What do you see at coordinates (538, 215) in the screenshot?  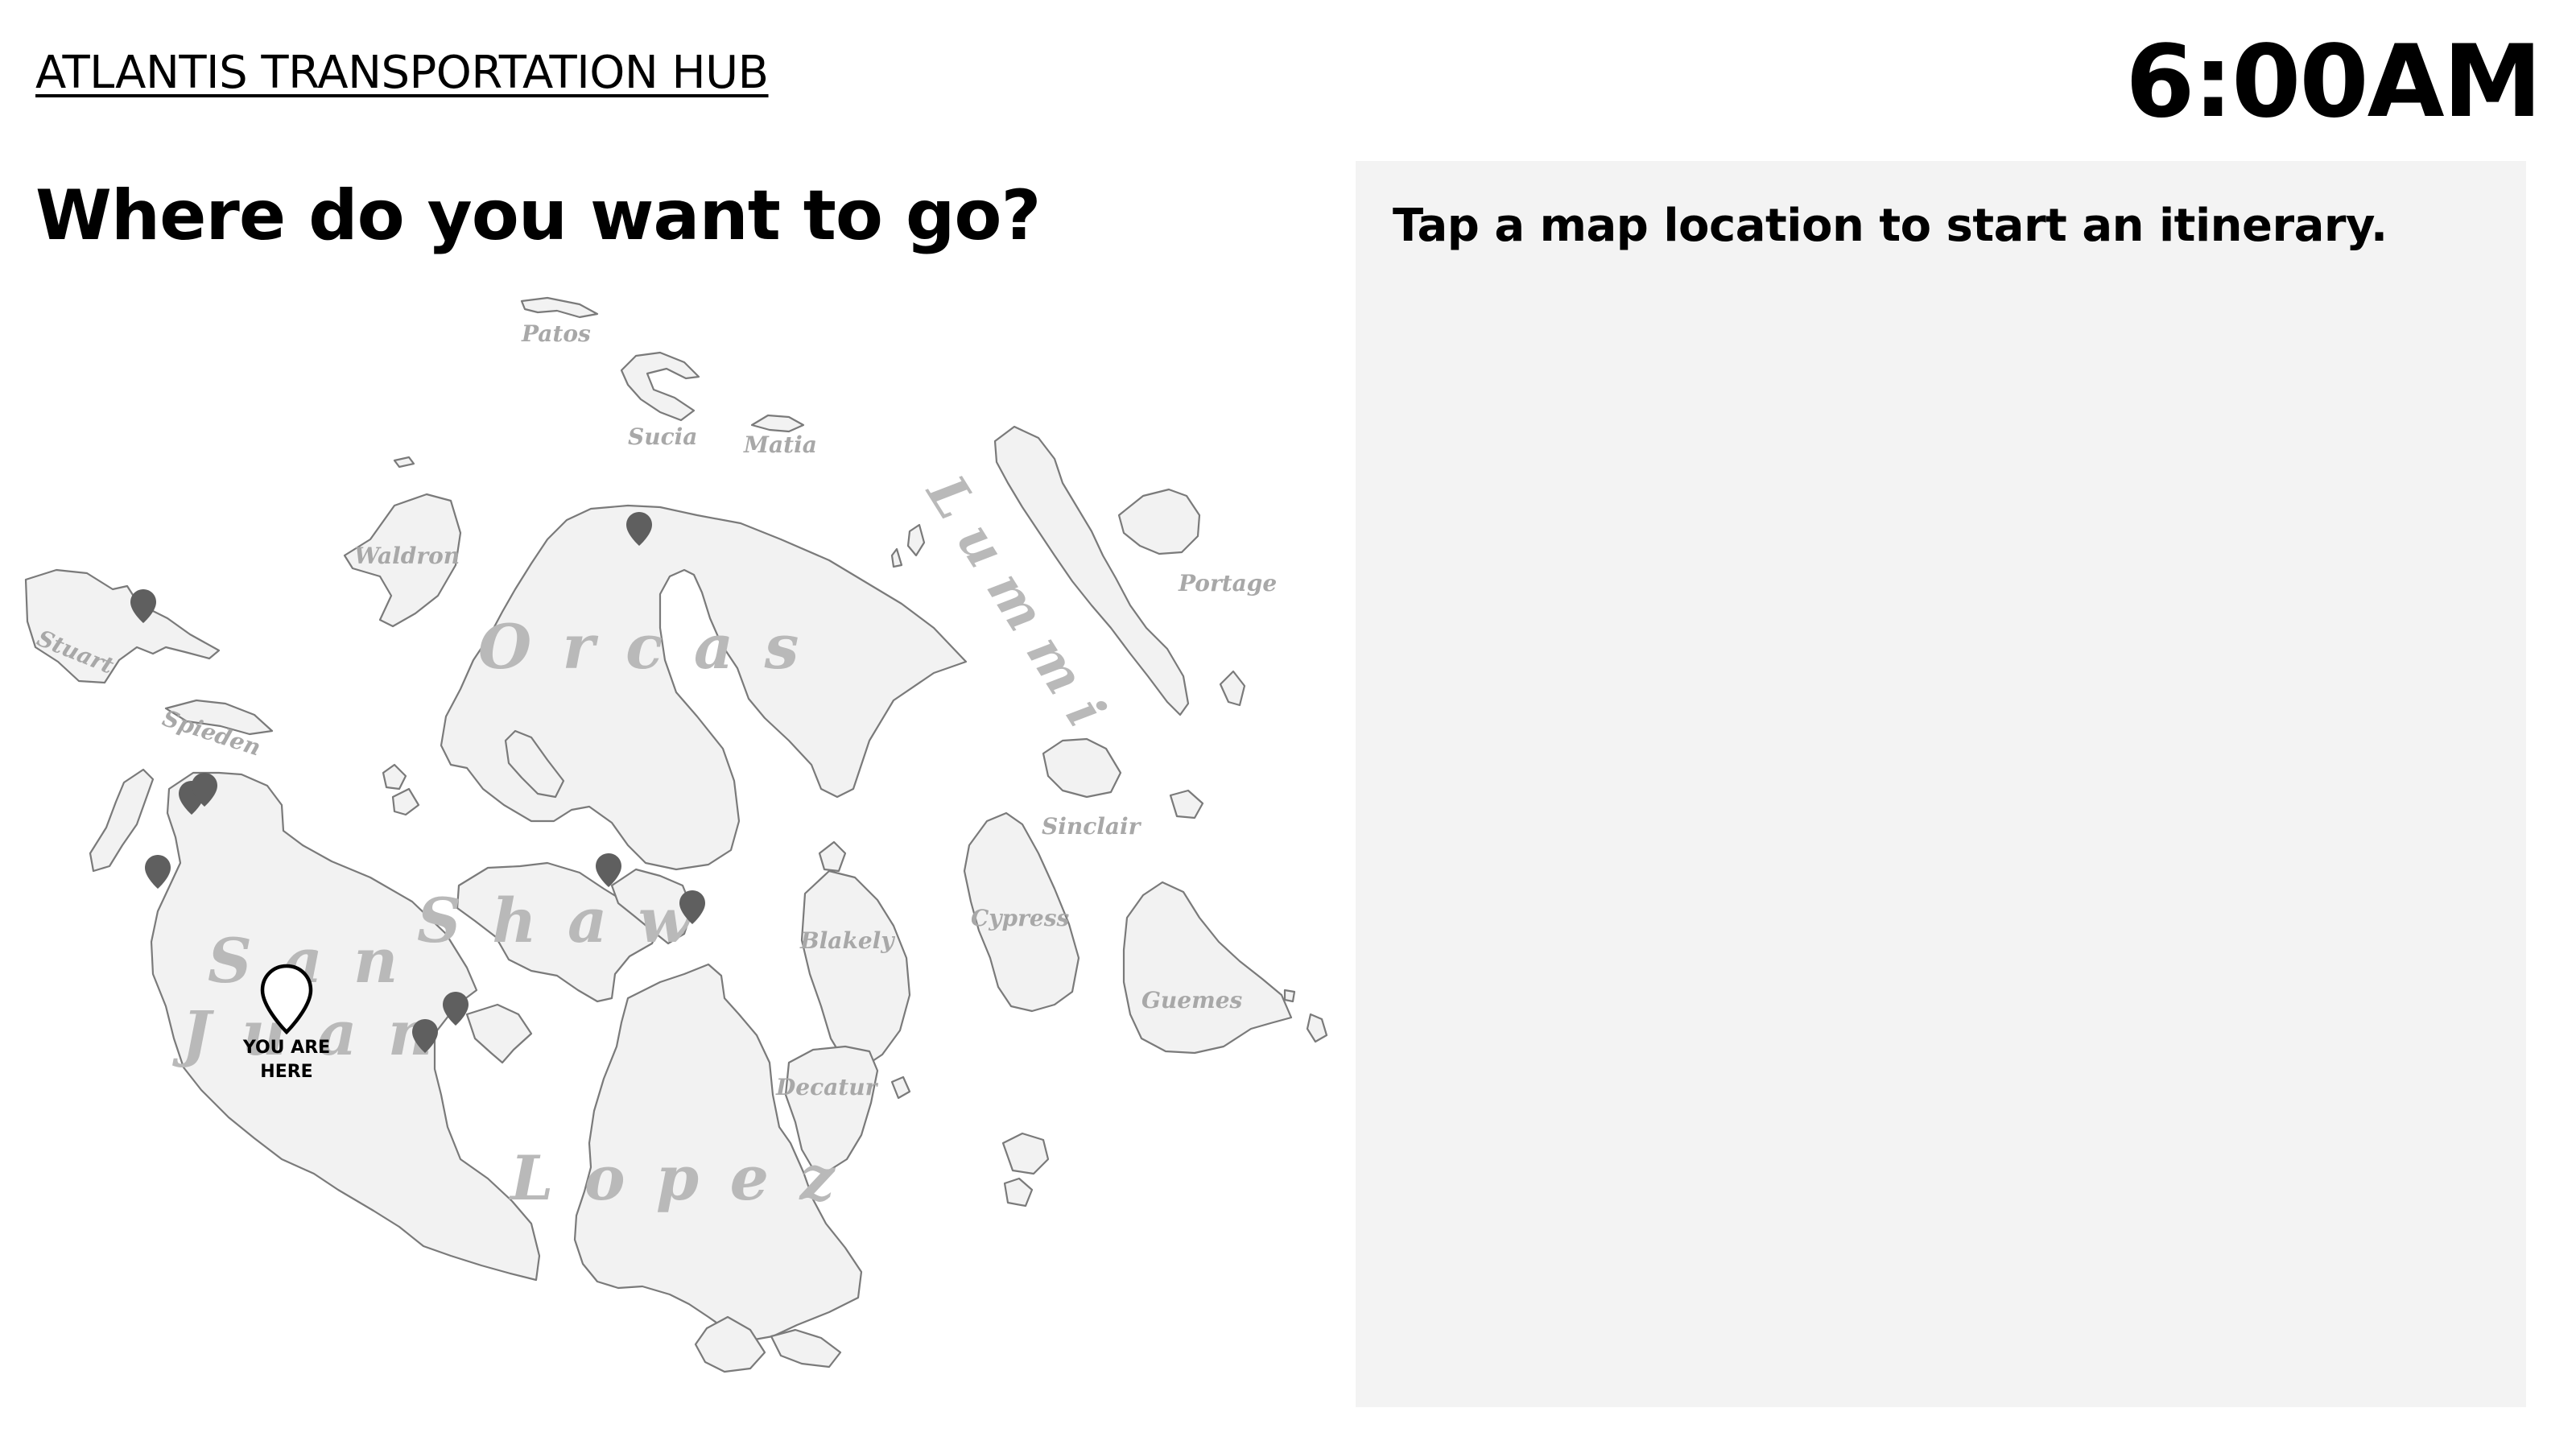 I see `page-title: Where do you want to go?` at bounding box center [538, 215].